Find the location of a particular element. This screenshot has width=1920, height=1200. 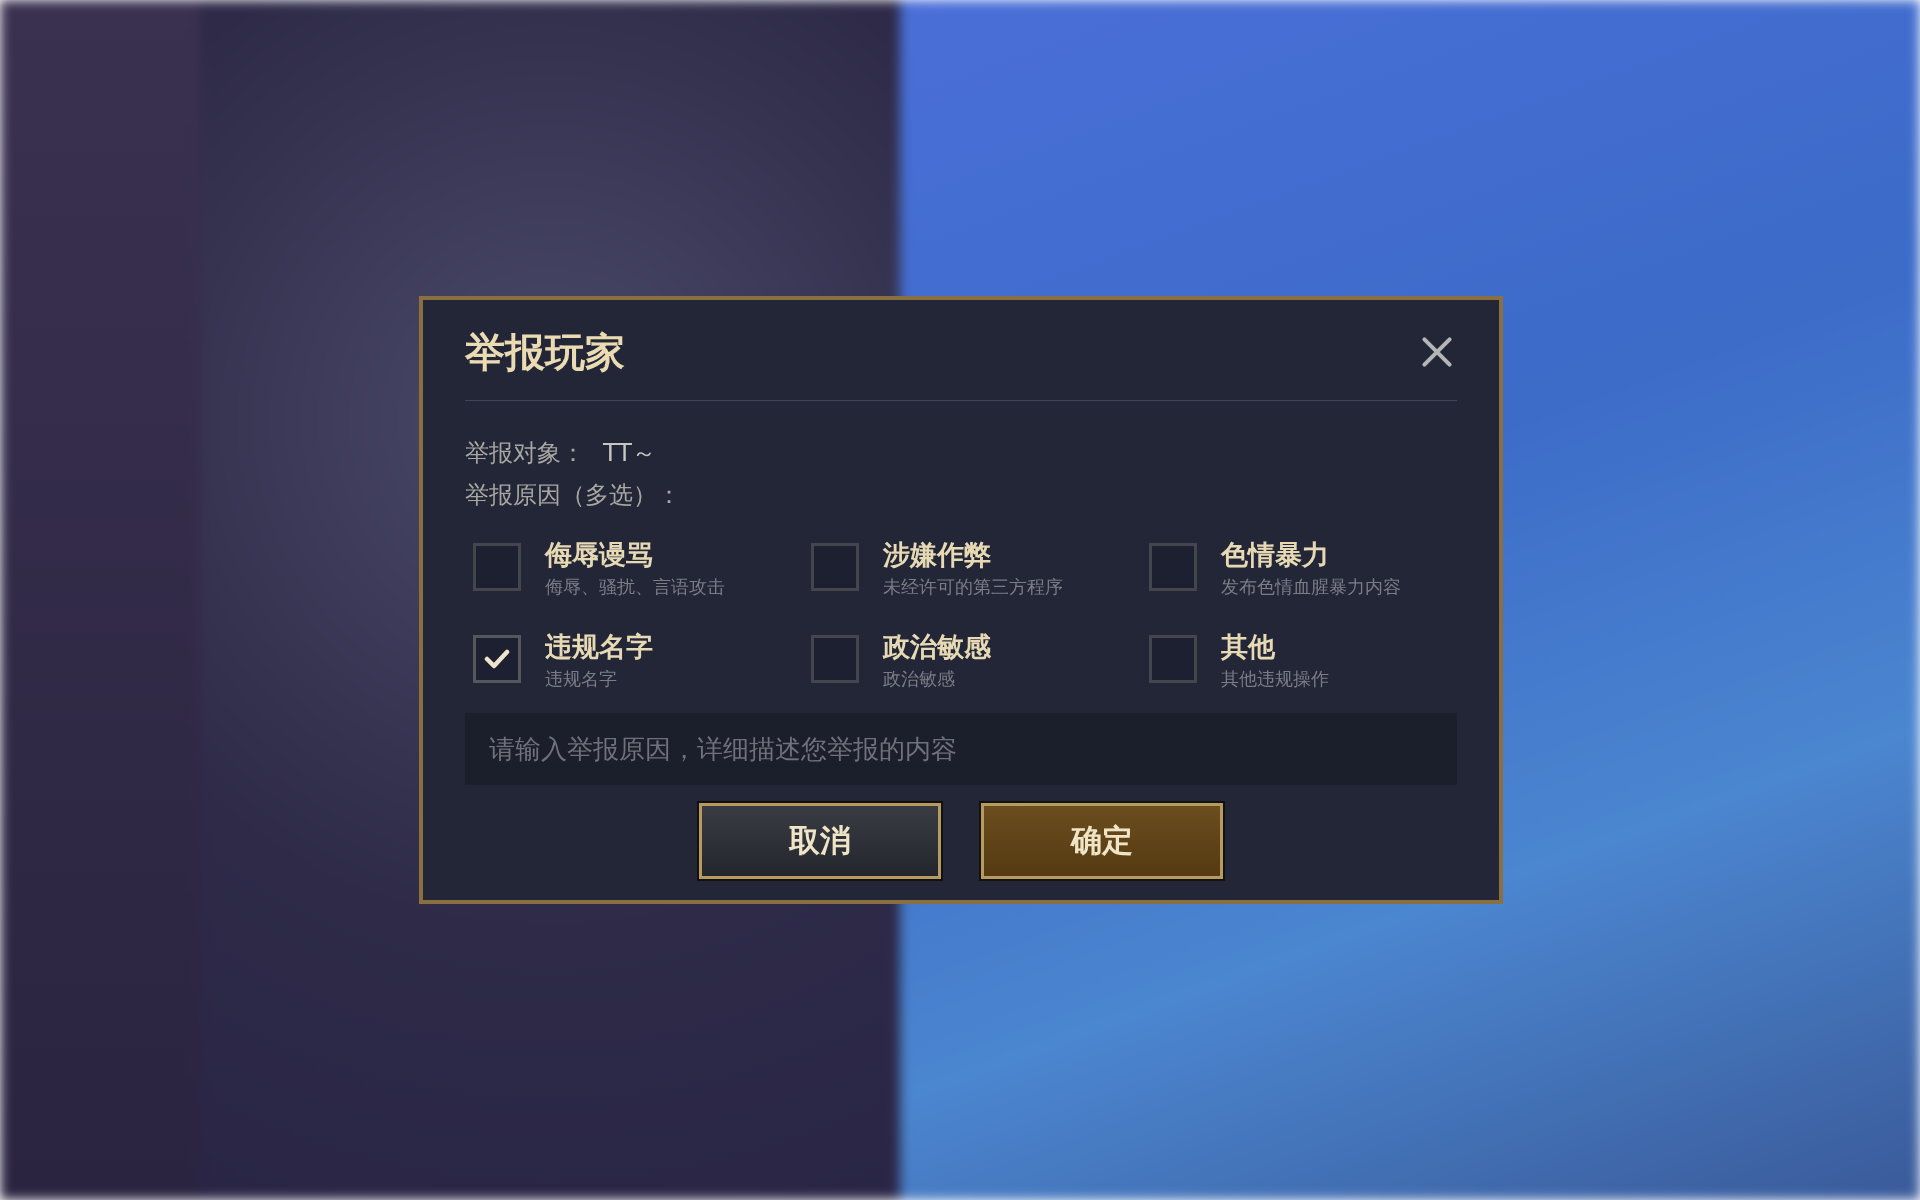

reason-description: 其他违规操作 is located at coordinates (1275, 679).